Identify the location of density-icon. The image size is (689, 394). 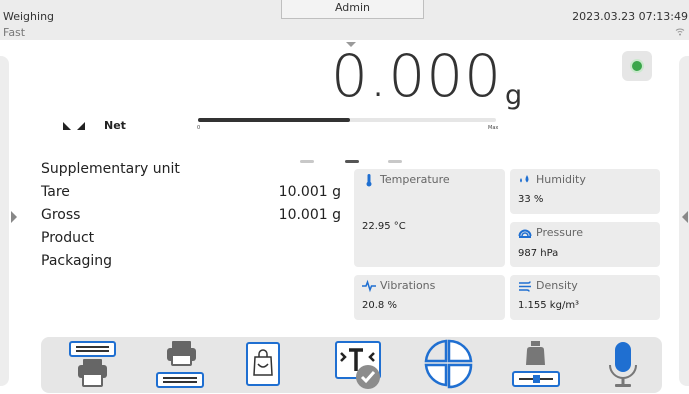
(525, 286).